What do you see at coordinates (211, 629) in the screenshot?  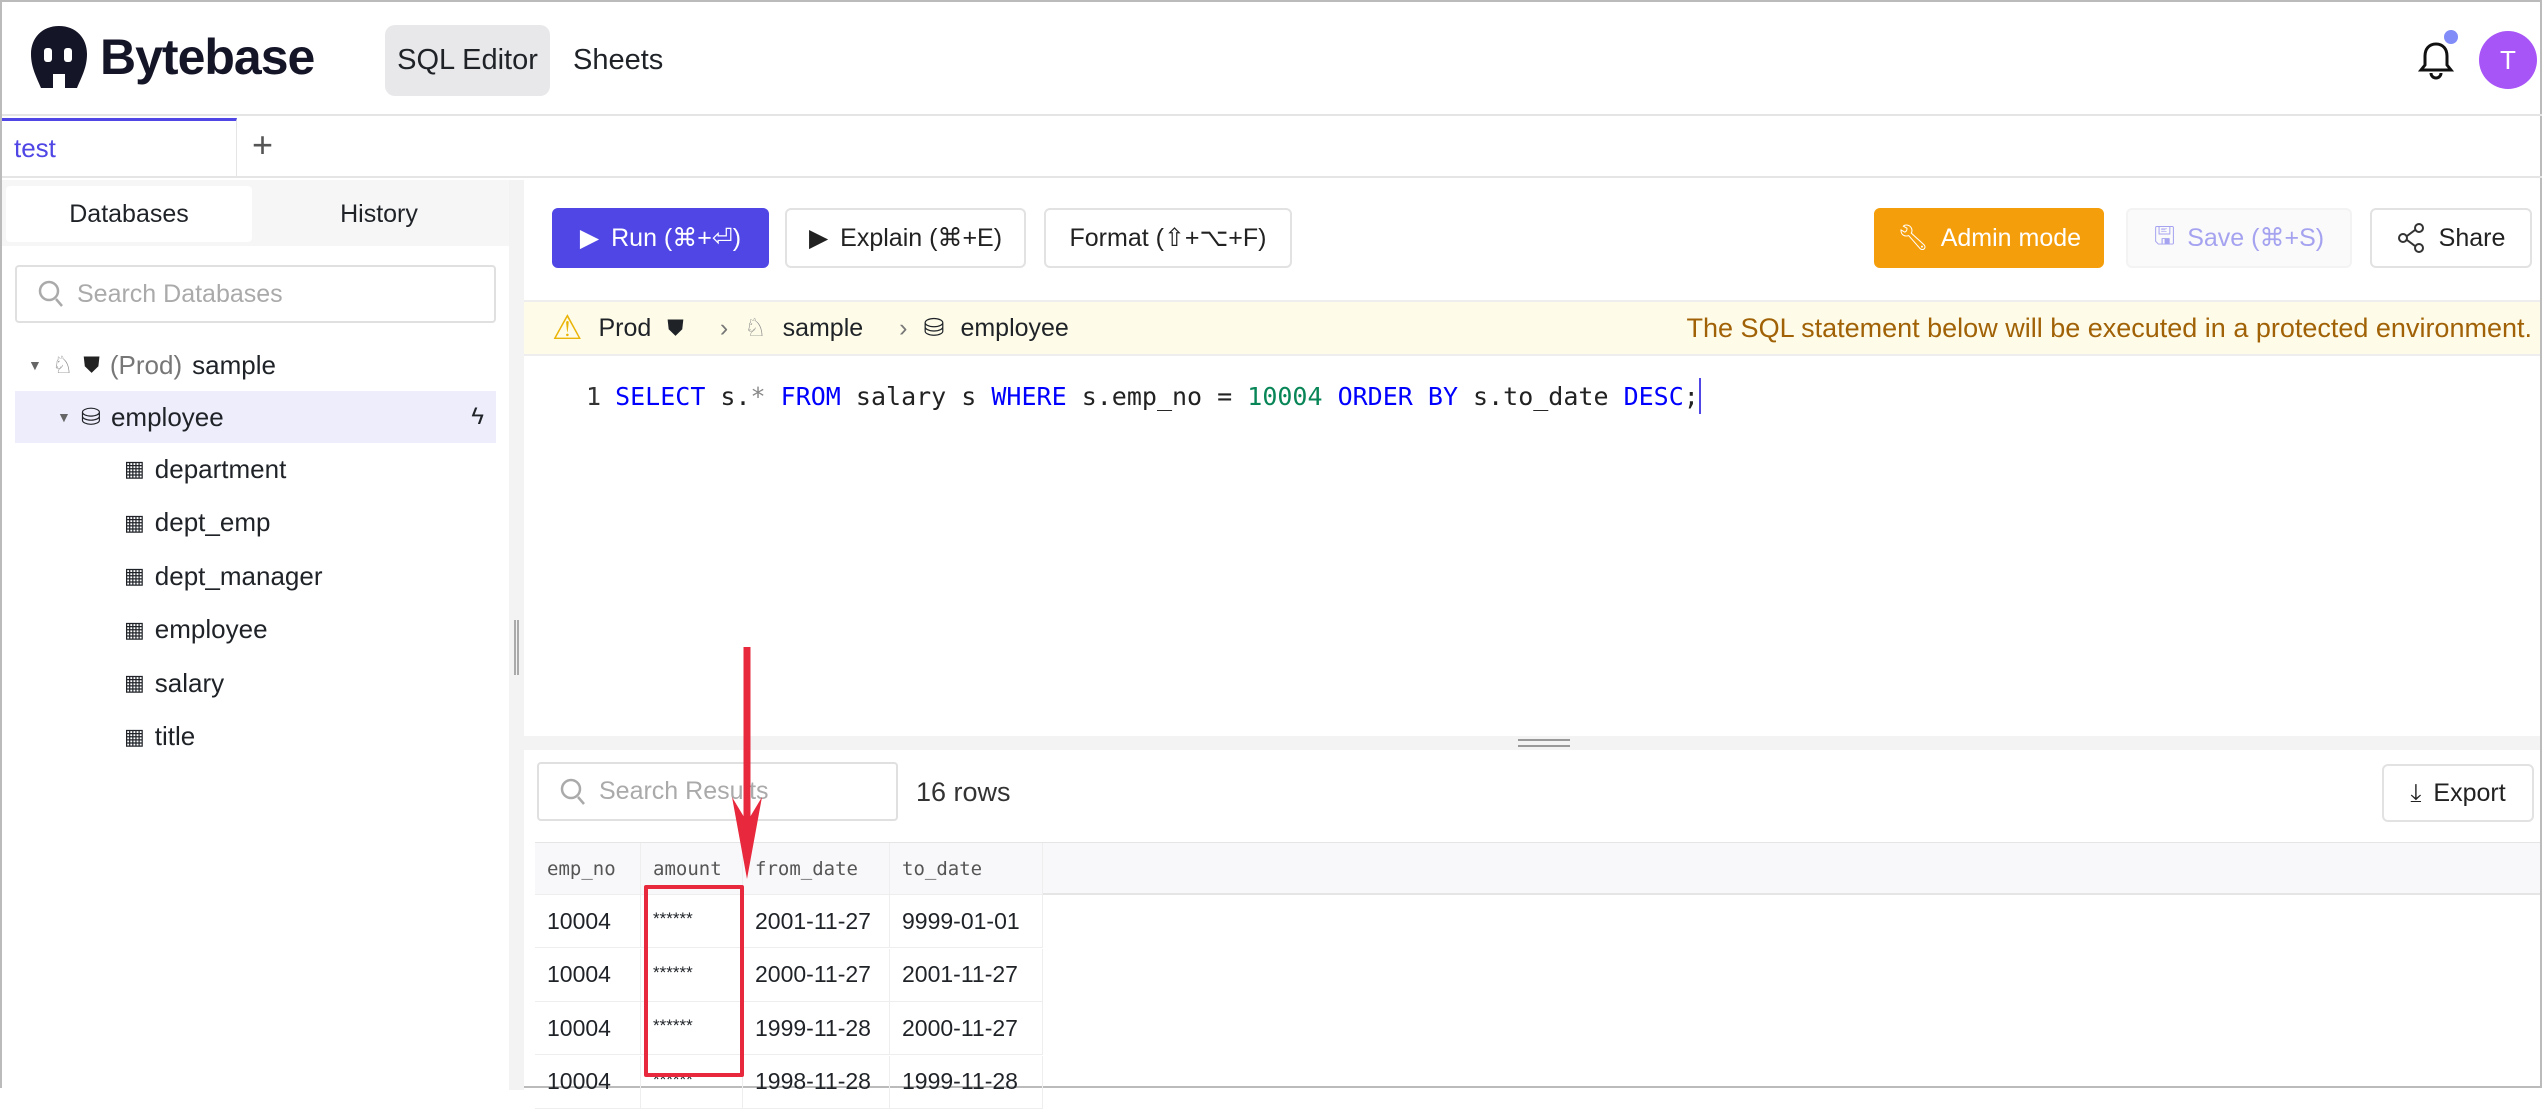 I see `table-name: employee` at bounding box center [211, 629].